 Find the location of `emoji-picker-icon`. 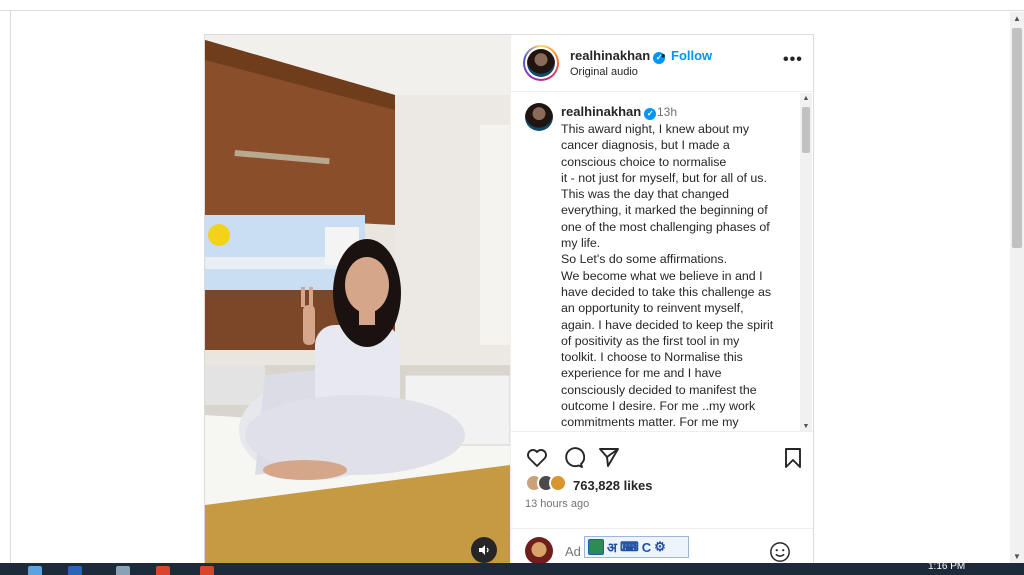

emoji-picker-icon is located at coordinates (780, 552).